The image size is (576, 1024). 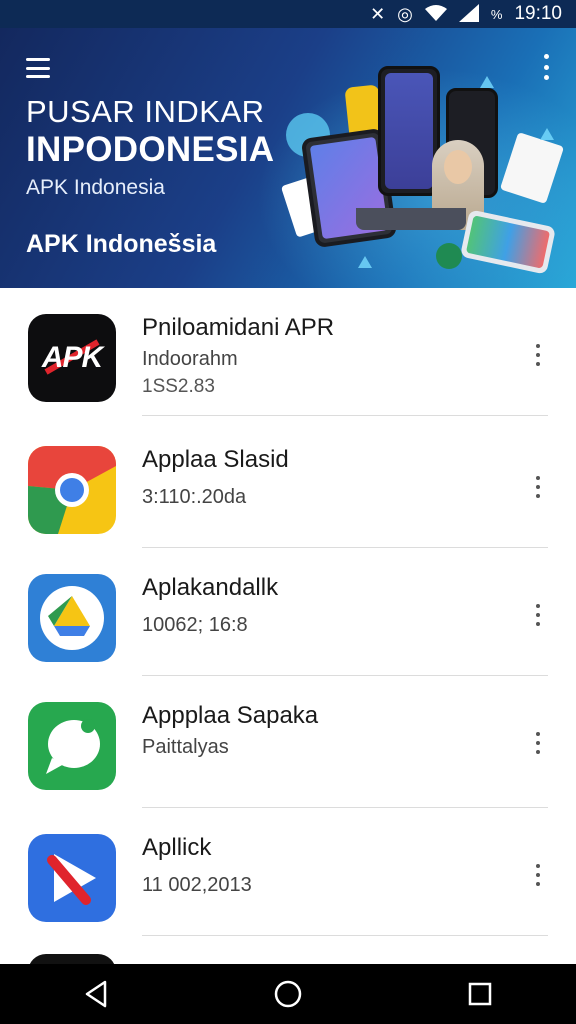 I want to click on devices-illustration, so click(x=422, y=166).